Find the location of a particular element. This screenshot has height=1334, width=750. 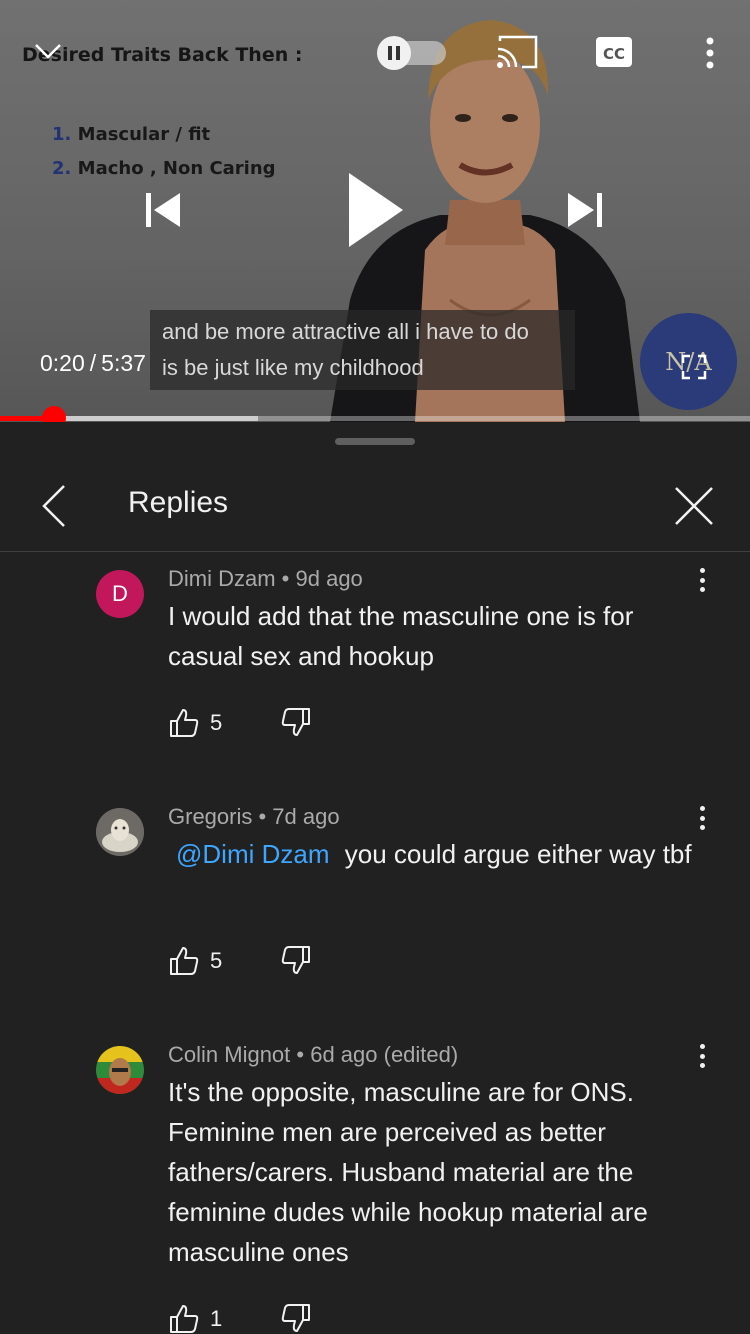

svg-text: CC is located at coordinates (614, 54).